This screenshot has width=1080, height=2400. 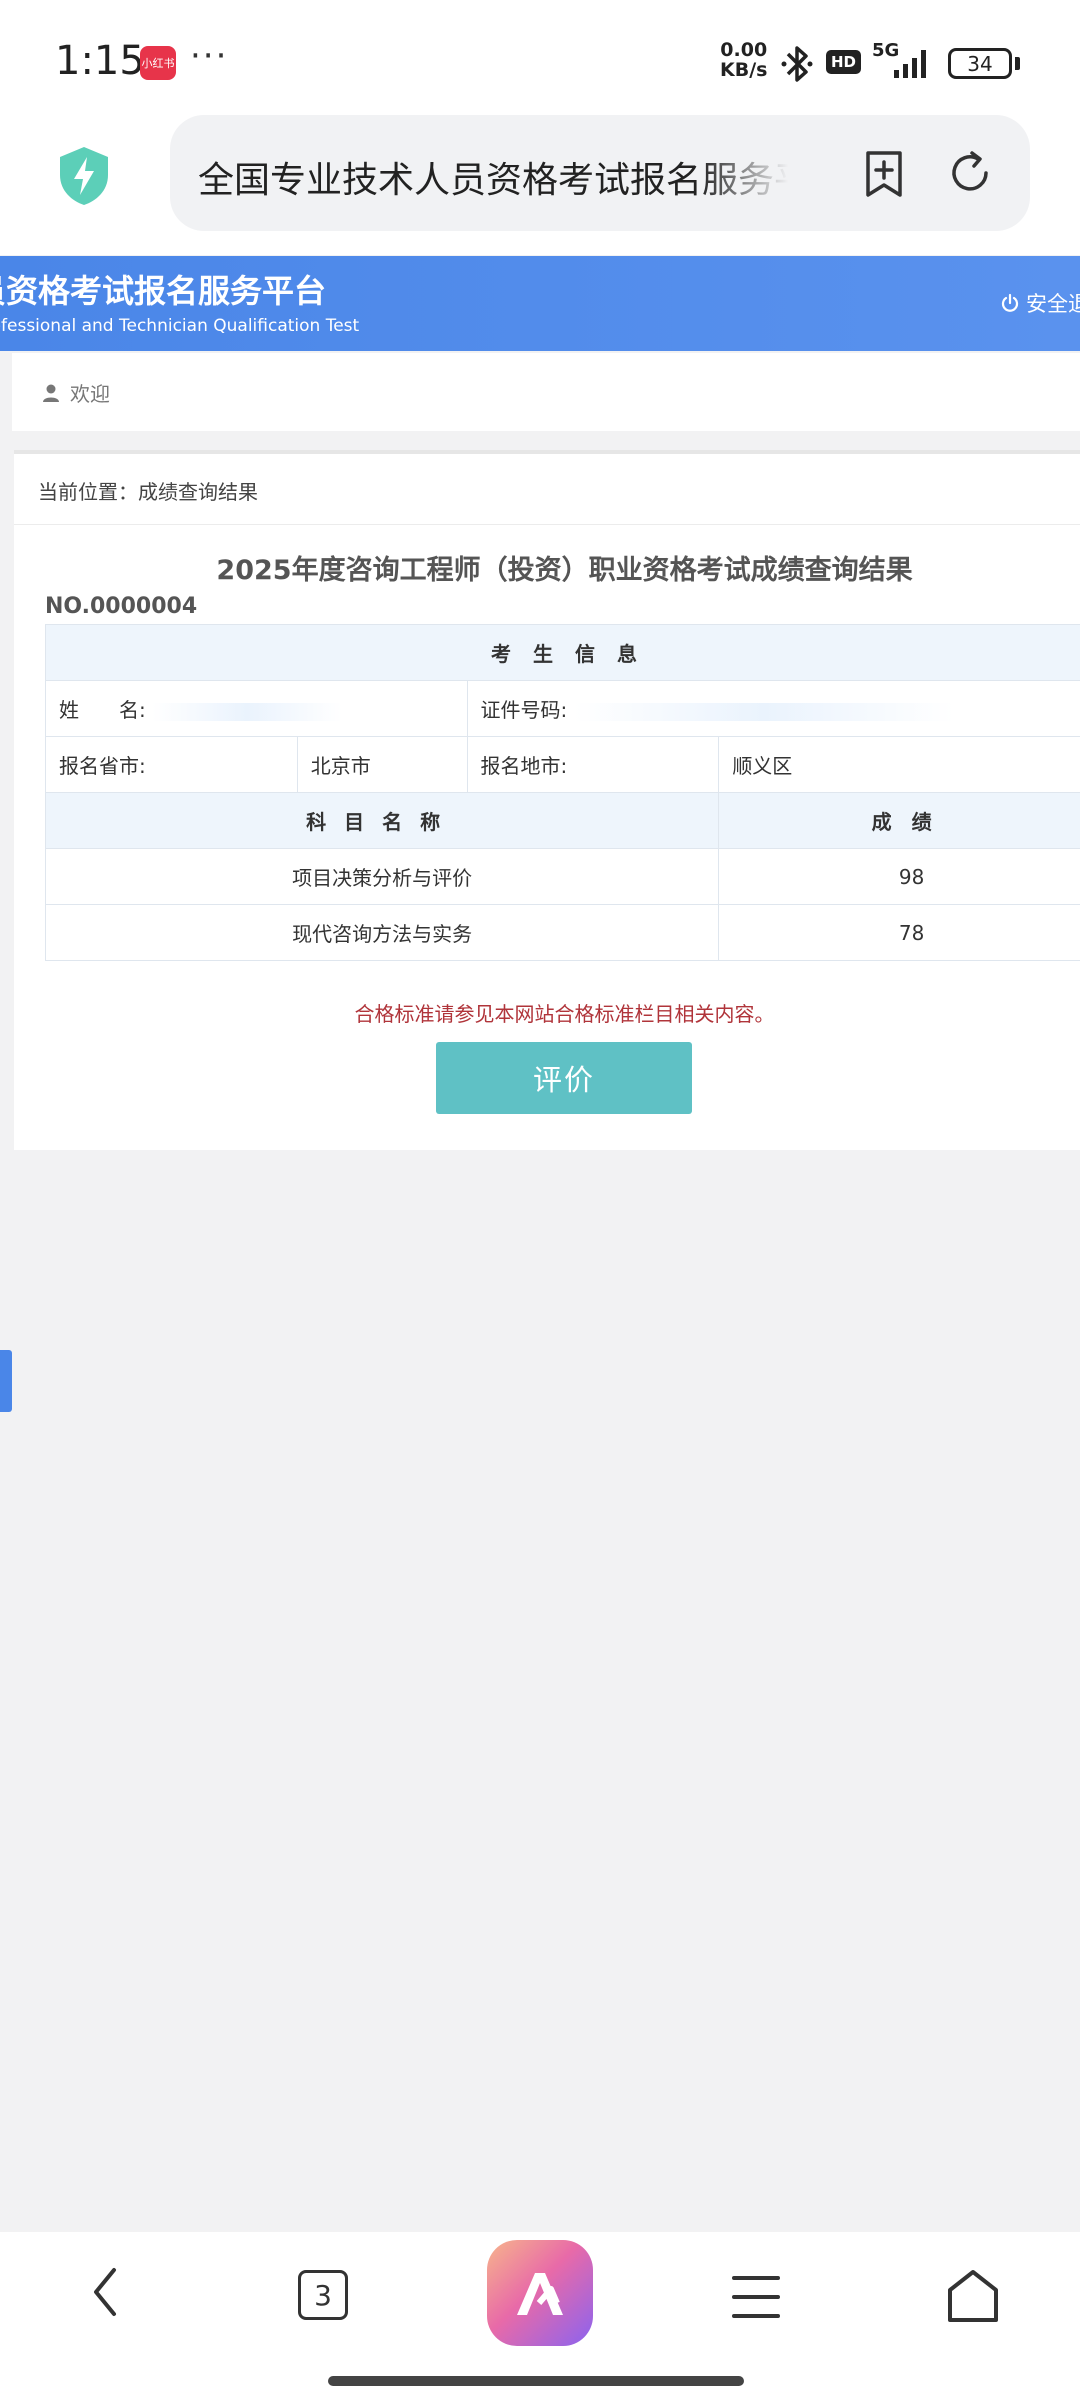 What do you see at coordinates (547, 524) in the screenshot?
I see `divider` at bounding box center [547, 524].